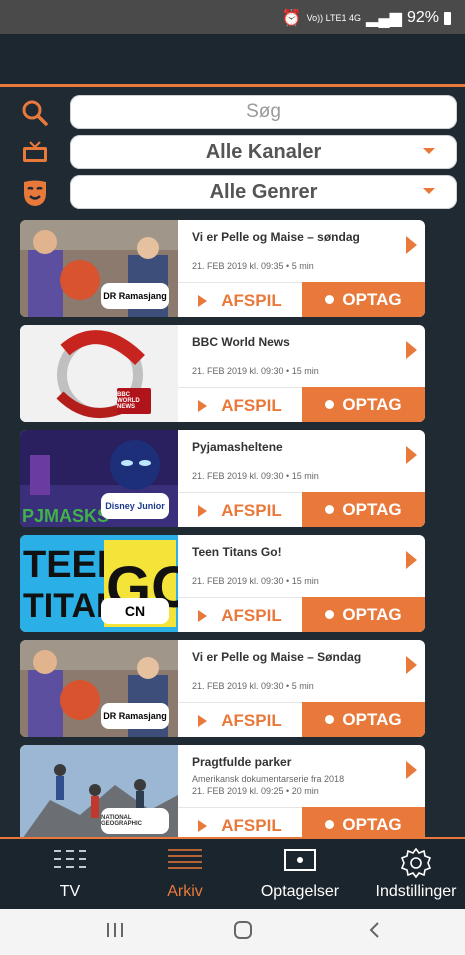 This screenshot has width=465, height=955. What do you see at coordinates (374, 932) in the screenshot?
I see `back-icon` at bounding box center [374, 932].